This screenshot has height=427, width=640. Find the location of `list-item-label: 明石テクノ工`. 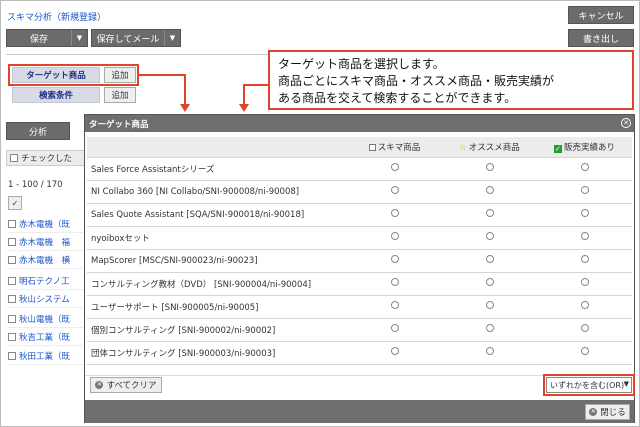

list-item-label: 明石テクノ工 is located at coordinates (44, 281).